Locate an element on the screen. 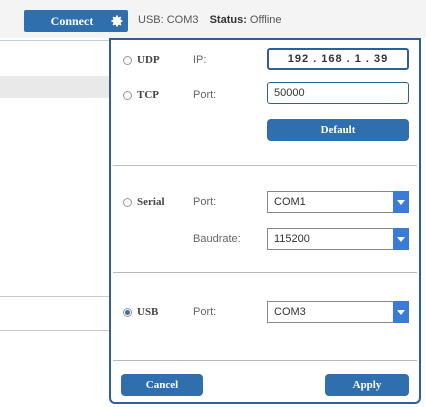 The width and height of the screenshot is (426, 407). serial-port-value: COM1 is located at coordinates (290, 202).